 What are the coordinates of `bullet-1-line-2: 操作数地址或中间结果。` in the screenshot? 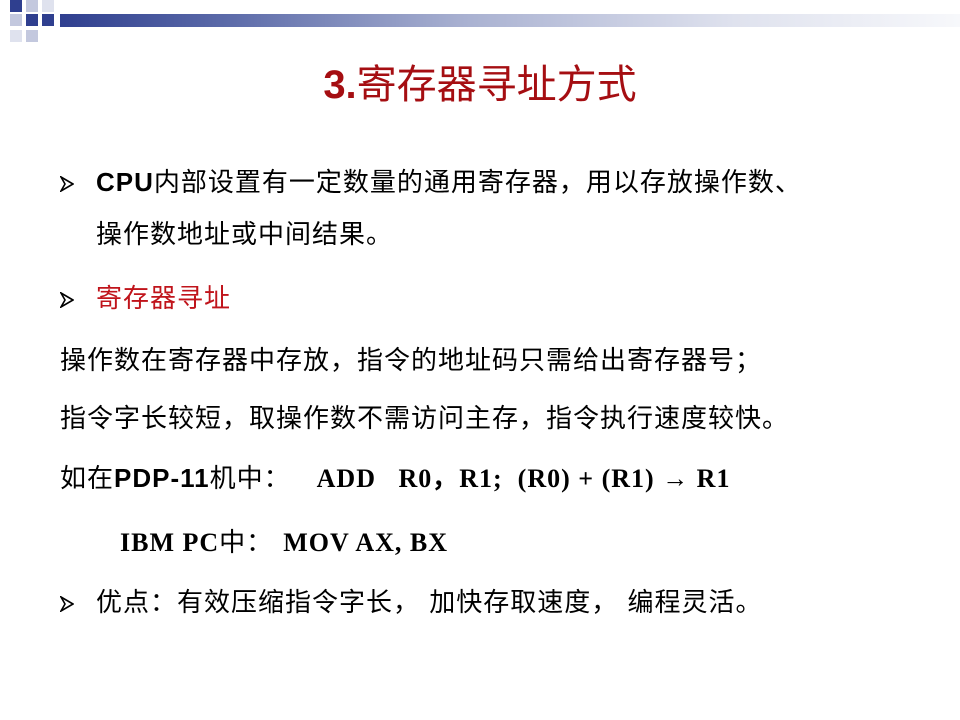 It's located at (245, 235).